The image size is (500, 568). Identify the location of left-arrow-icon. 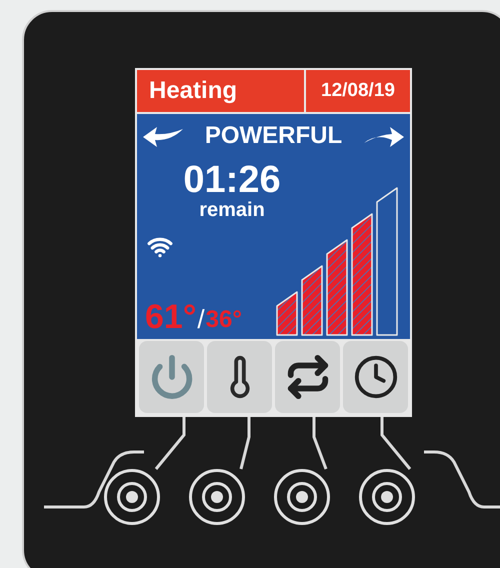
(163, 136).